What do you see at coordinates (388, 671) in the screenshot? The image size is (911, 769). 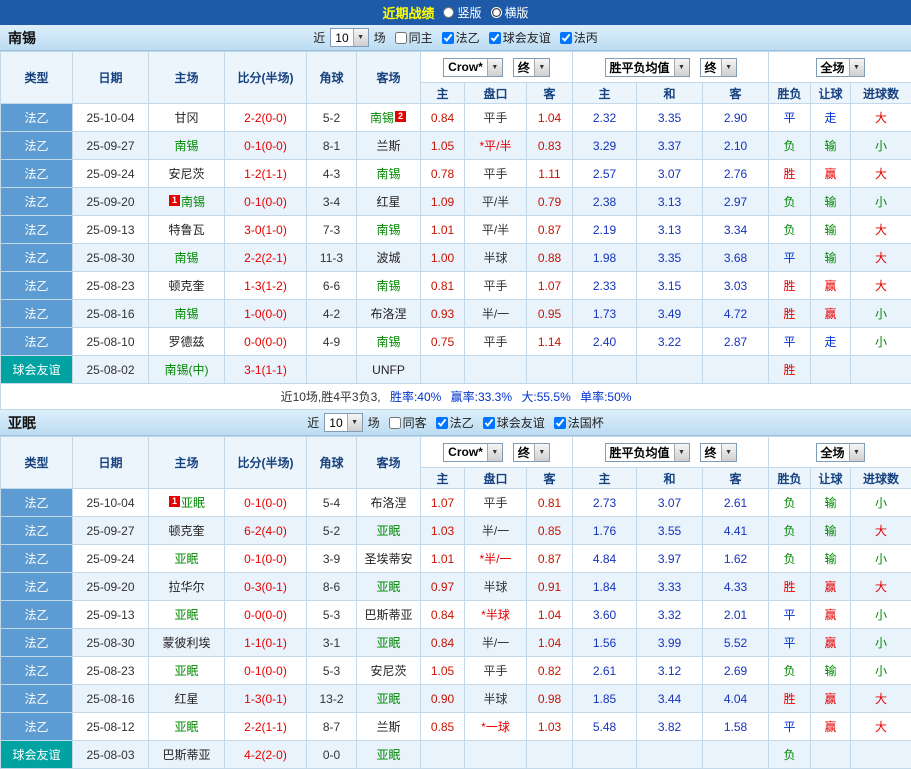 I see `away-team-name: 安尼茨` at bounding box center [388, 671].